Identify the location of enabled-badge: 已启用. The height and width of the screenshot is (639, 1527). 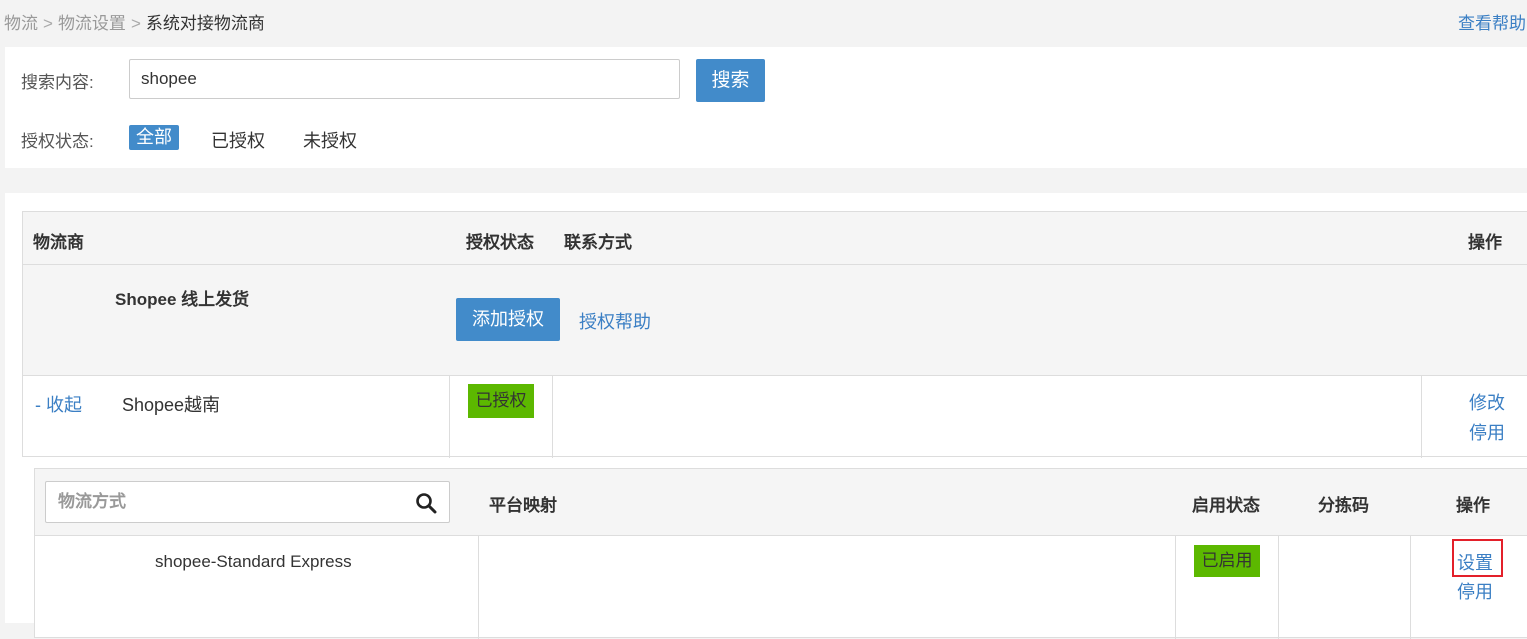
(1227, 561).